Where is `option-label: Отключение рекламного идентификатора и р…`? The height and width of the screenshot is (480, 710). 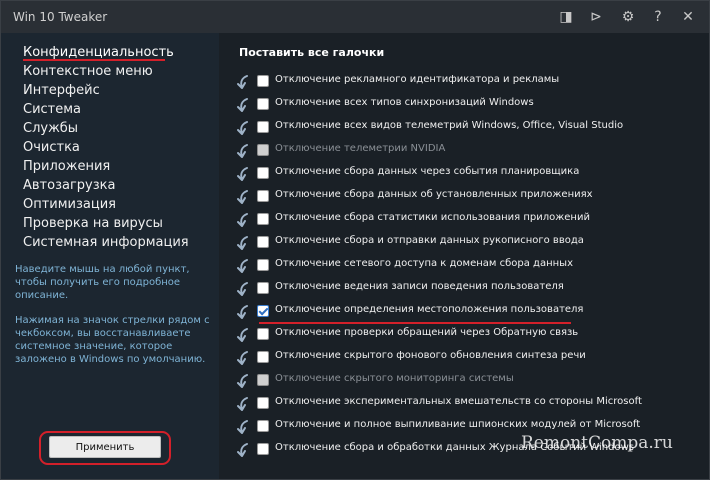 option-label: Отключение рекламного идентификатора и р… is located at coordinates (417, 79).